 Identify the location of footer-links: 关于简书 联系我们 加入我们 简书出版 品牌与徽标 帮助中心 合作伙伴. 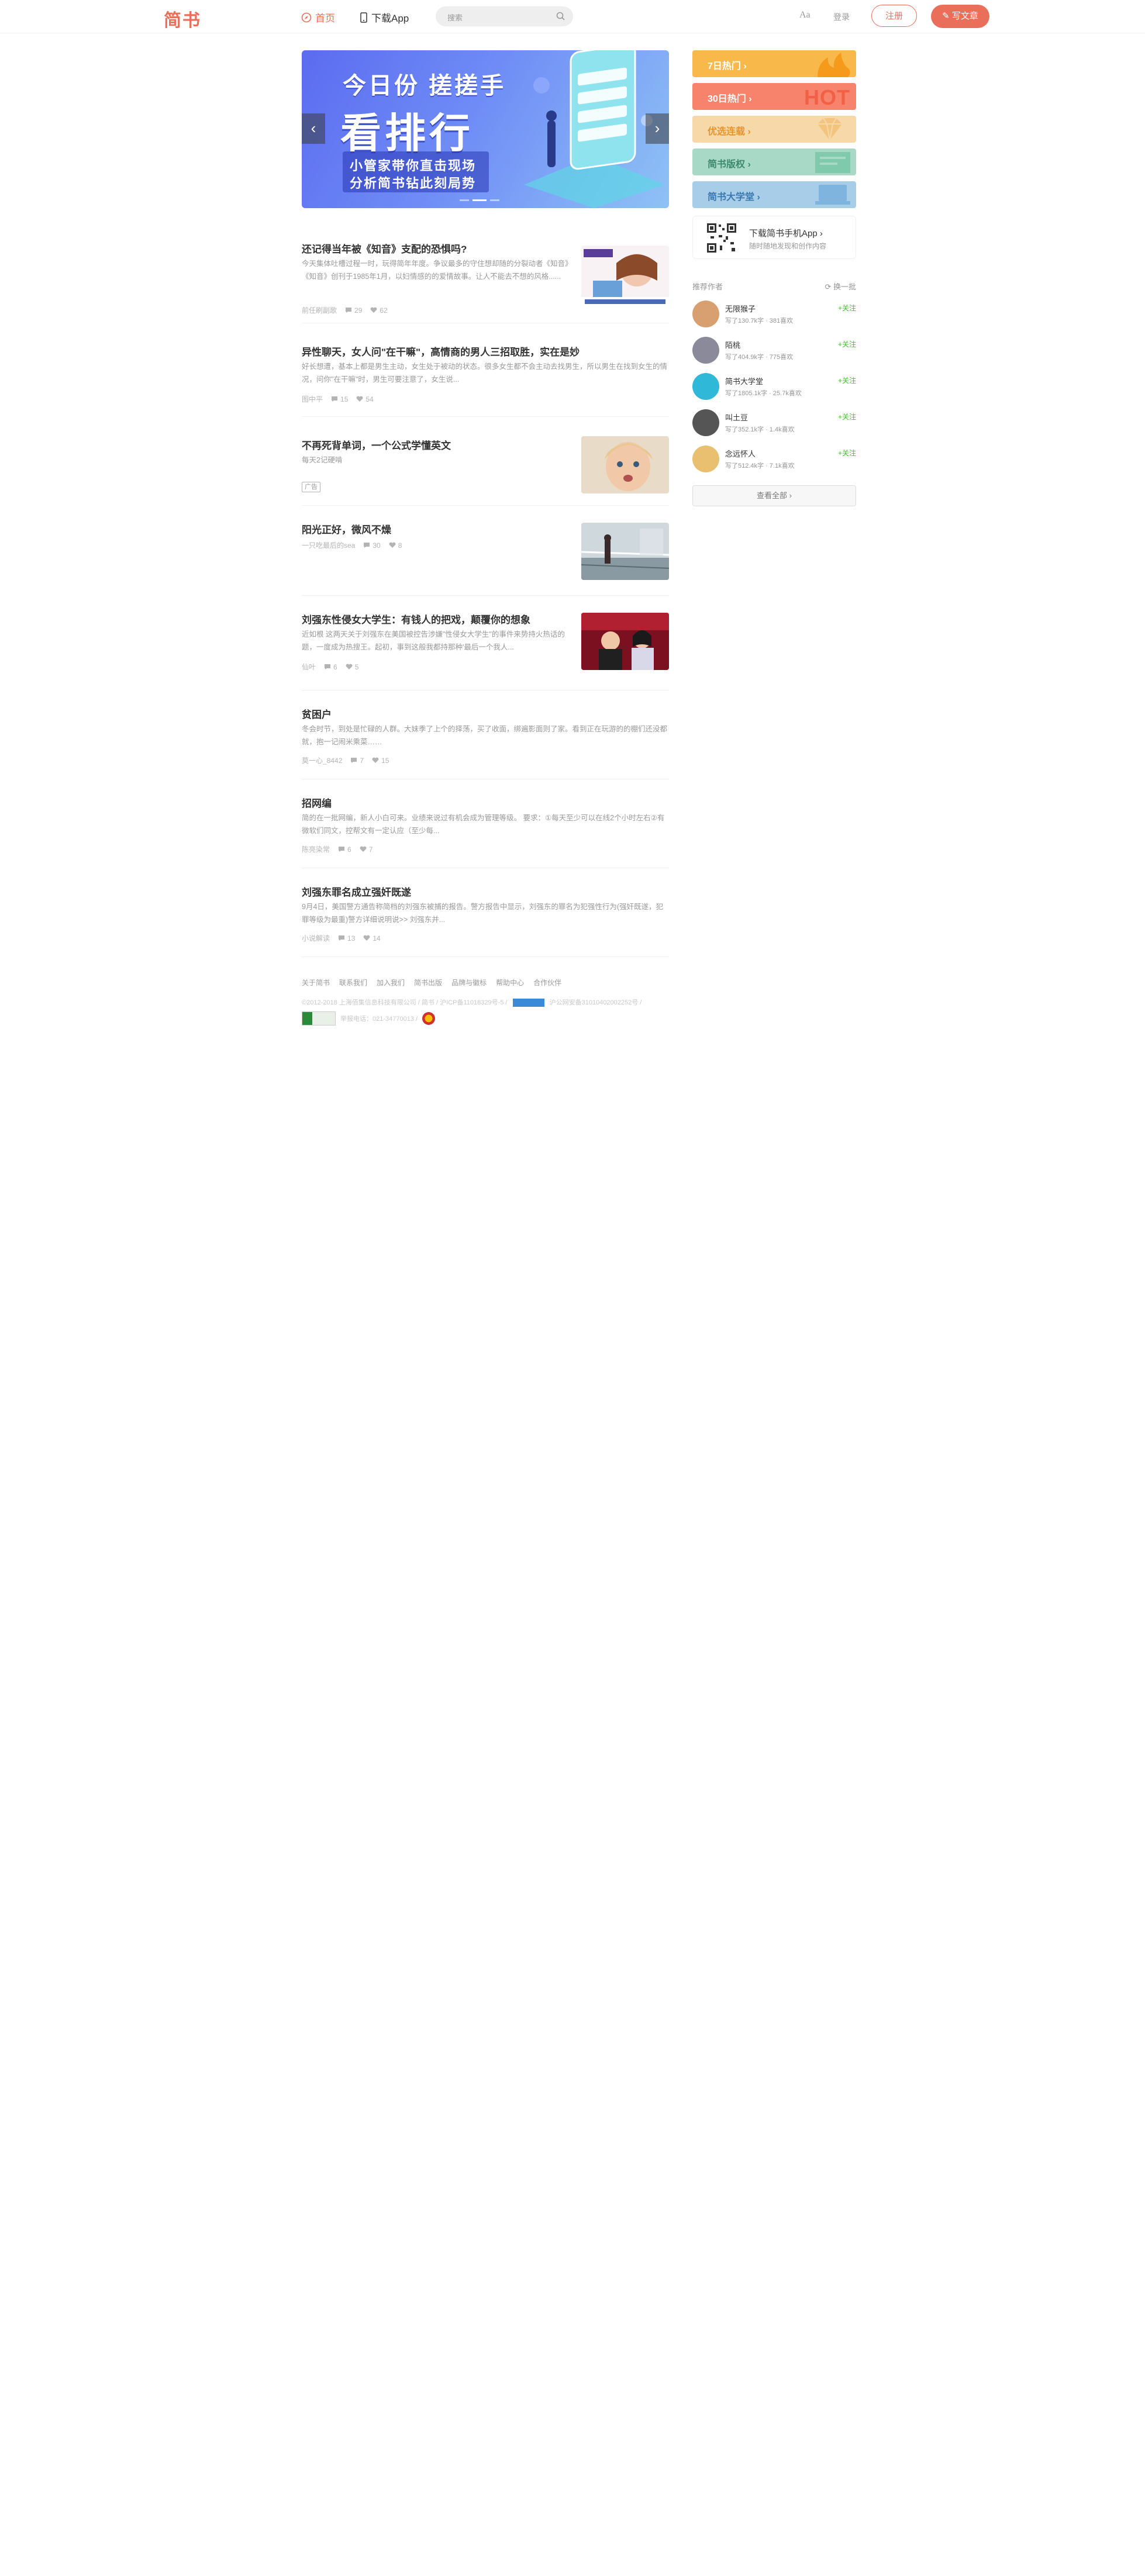
(431, 982).